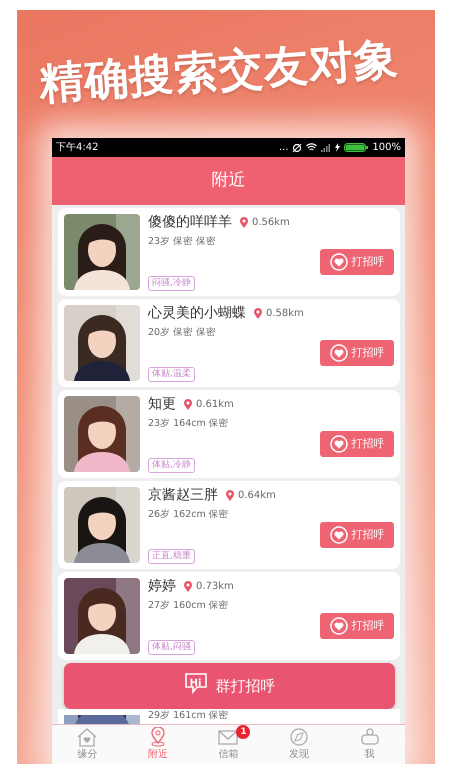  What do you see at coordinates (183, 241) in the screenshot?
I see `user-info: 23岁 保密 保密` at bounding box center [183, 241].